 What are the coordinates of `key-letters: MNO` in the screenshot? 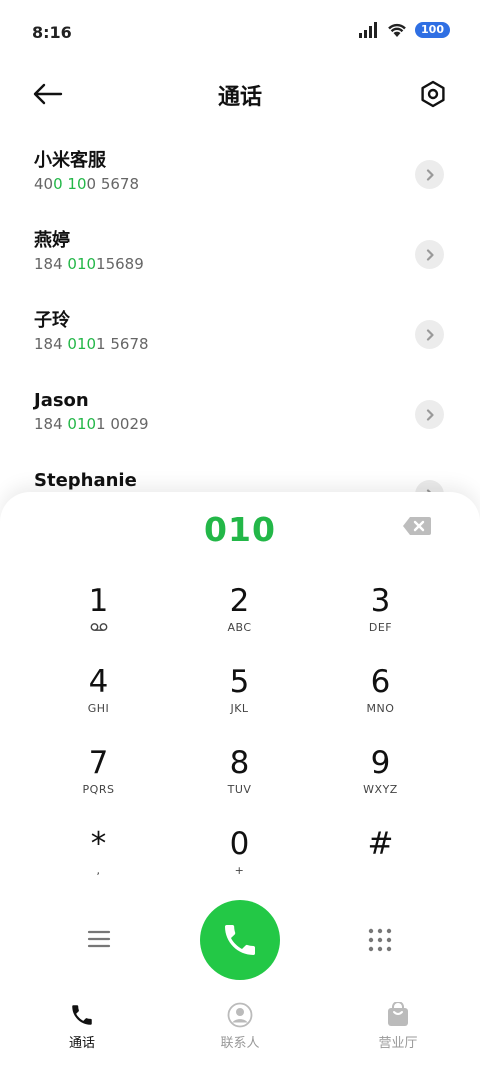 It's located at (380, 708).